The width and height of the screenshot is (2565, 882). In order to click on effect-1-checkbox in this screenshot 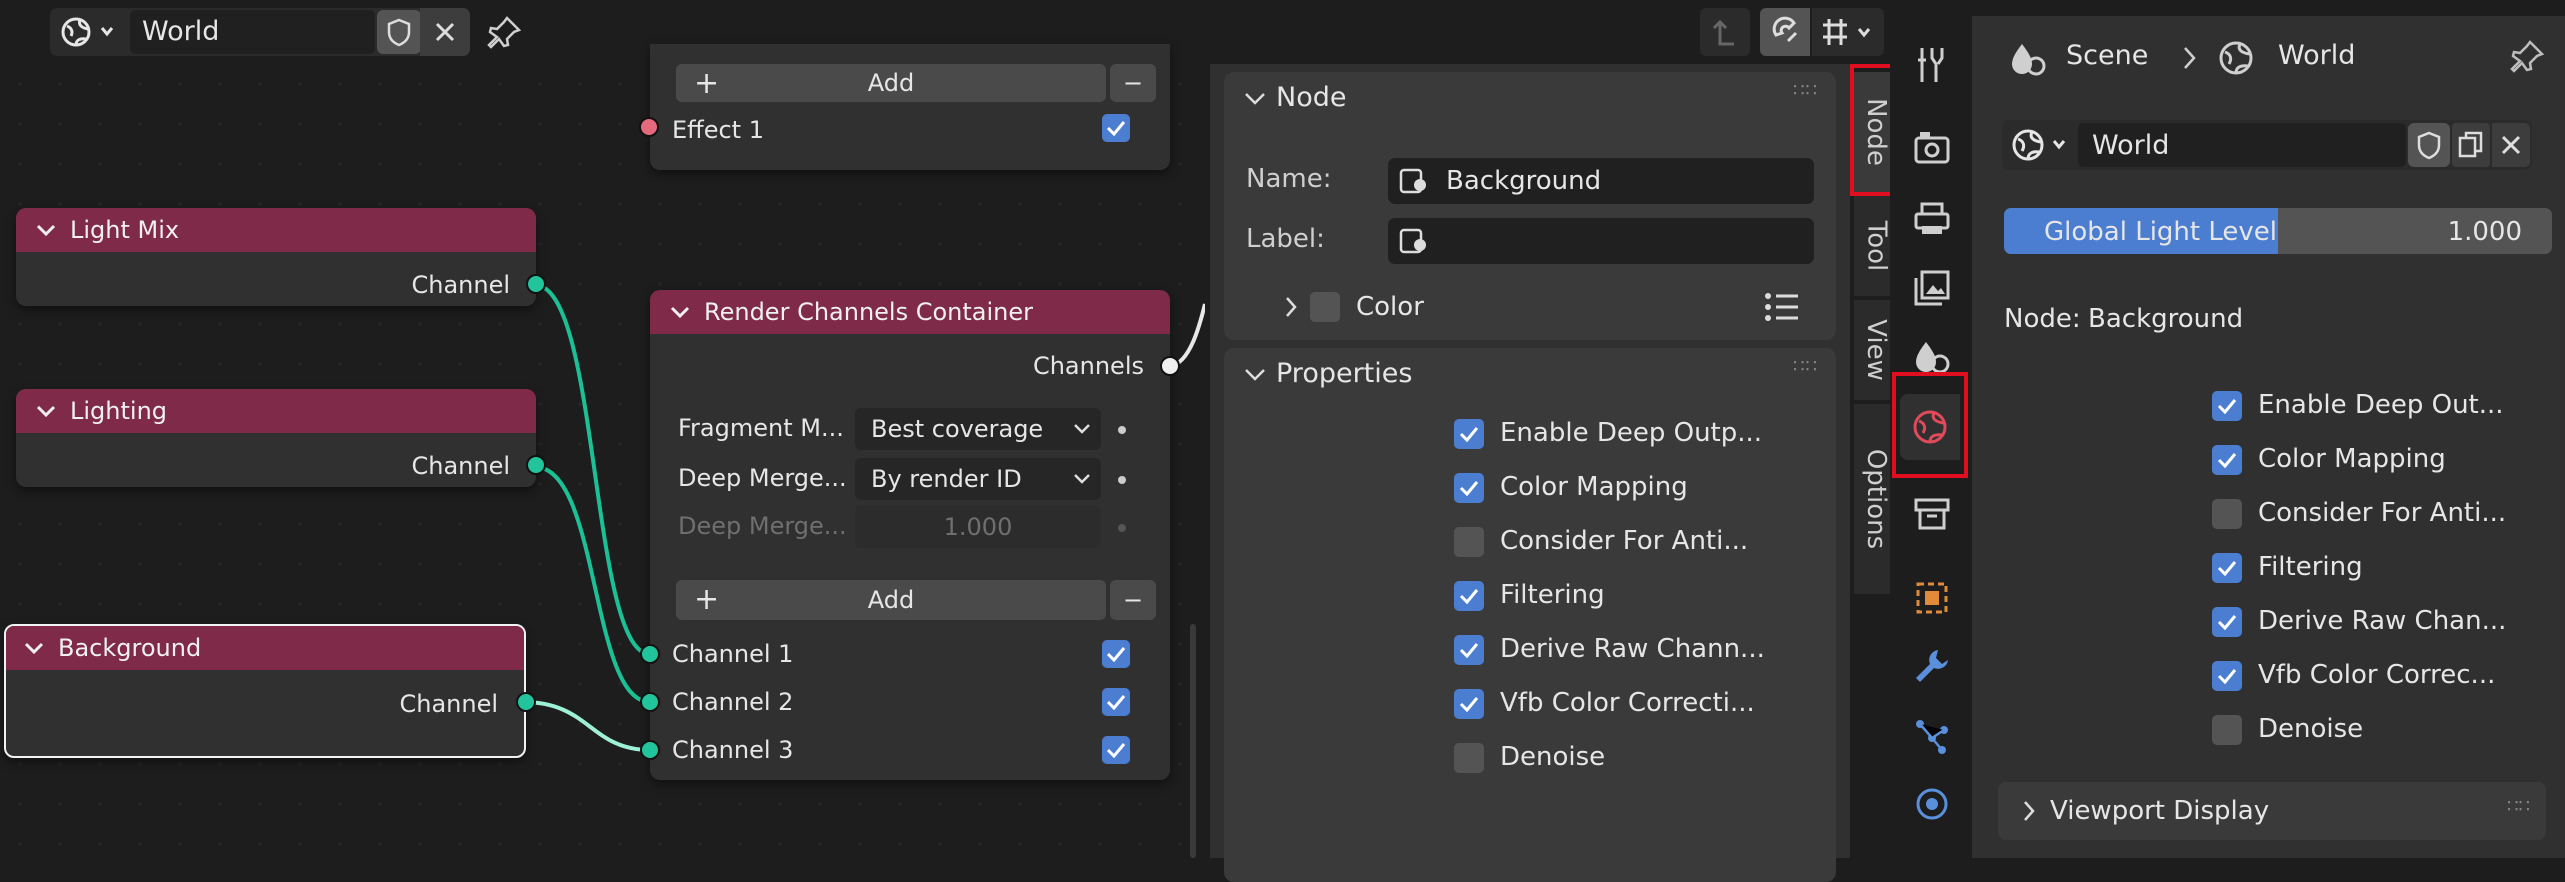, I will do `click(1116, 128)`.